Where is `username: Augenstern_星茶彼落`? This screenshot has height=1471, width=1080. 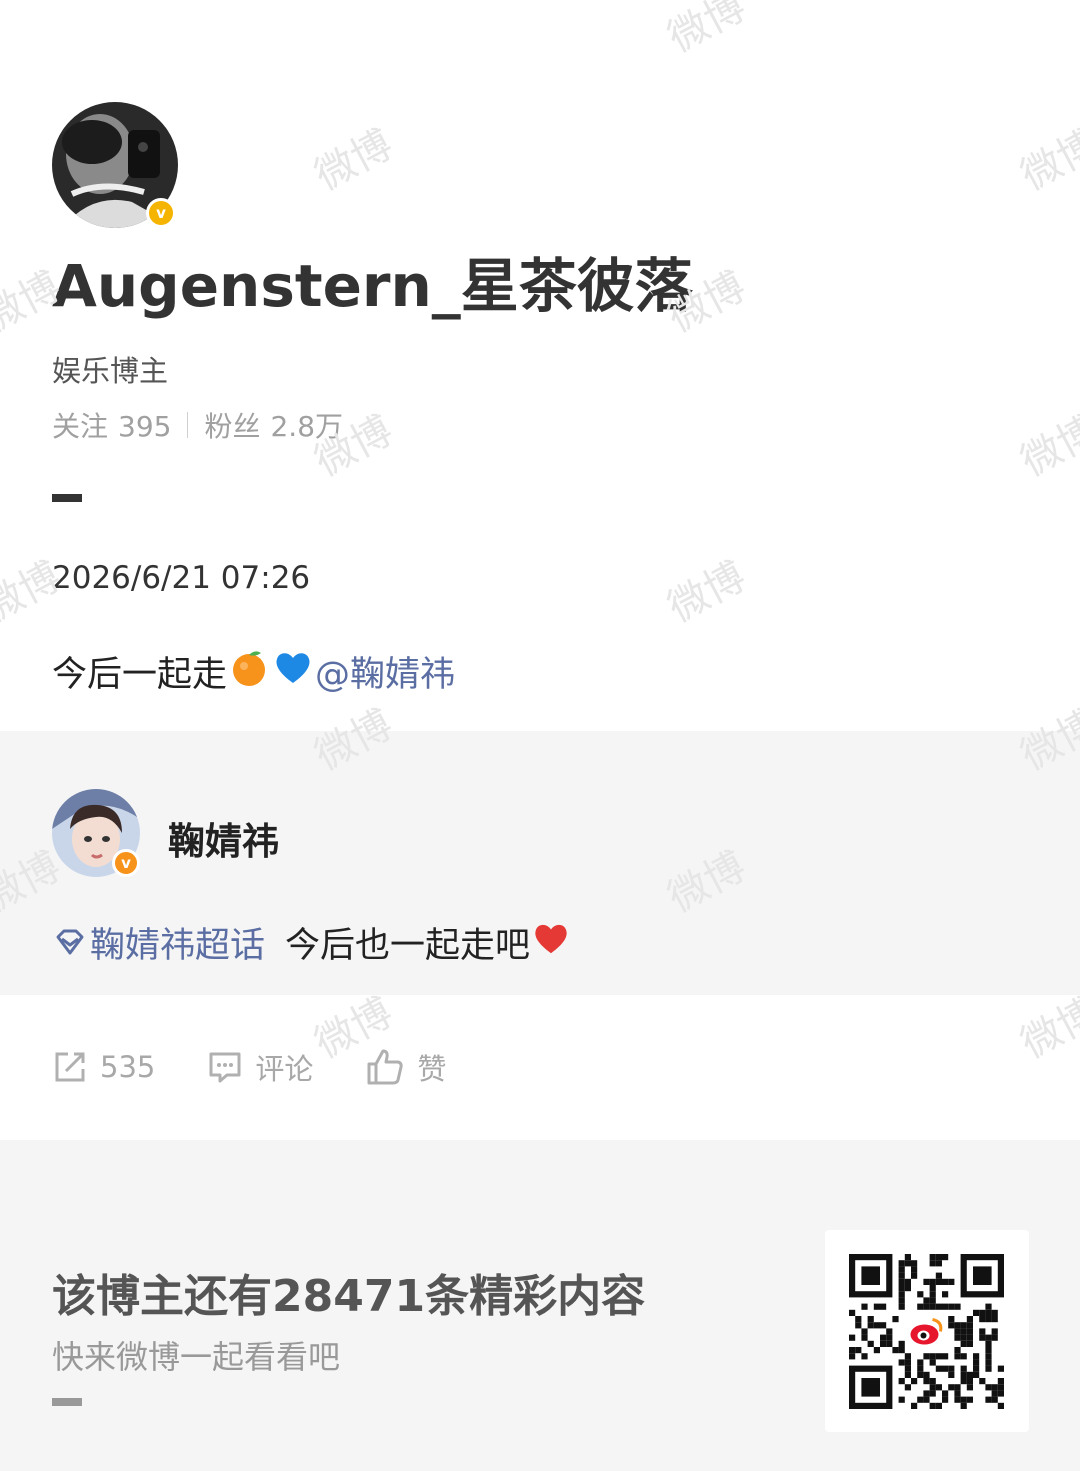 username: Augenstern_星茶彼落 is located at coordinates (372, 286).